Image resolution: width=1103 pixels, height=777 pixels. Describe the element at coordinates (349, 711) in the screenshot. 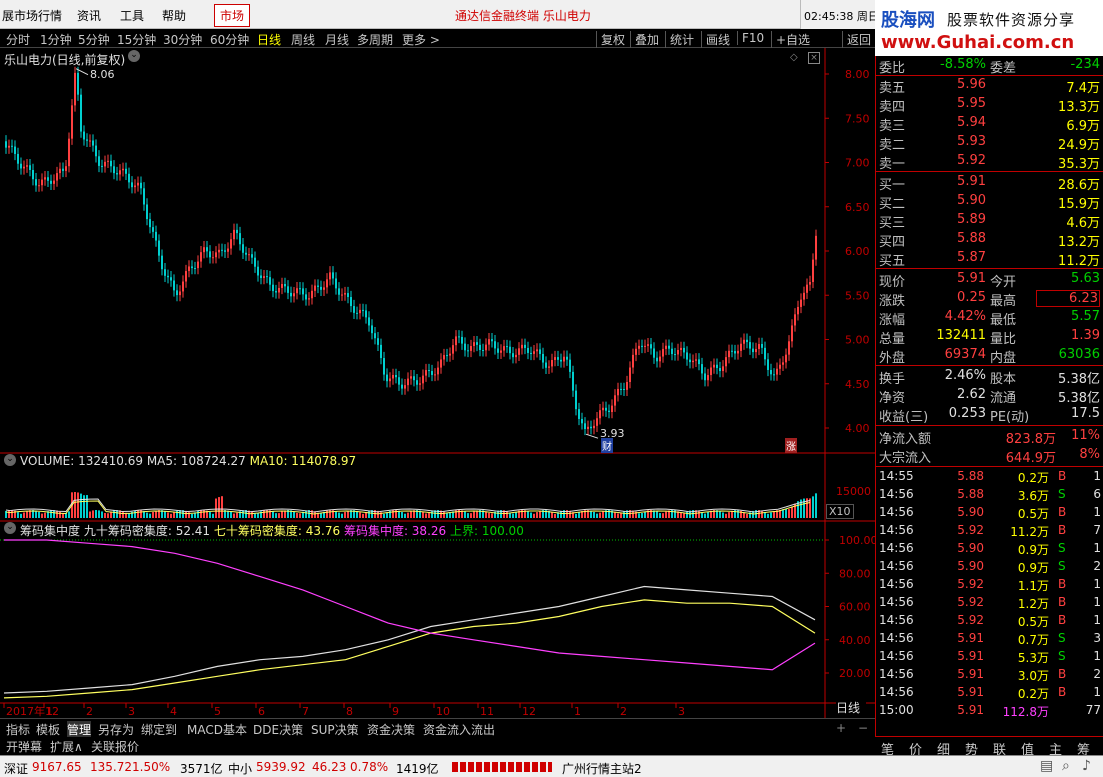

I see `date-tick-label: 8` at that location.